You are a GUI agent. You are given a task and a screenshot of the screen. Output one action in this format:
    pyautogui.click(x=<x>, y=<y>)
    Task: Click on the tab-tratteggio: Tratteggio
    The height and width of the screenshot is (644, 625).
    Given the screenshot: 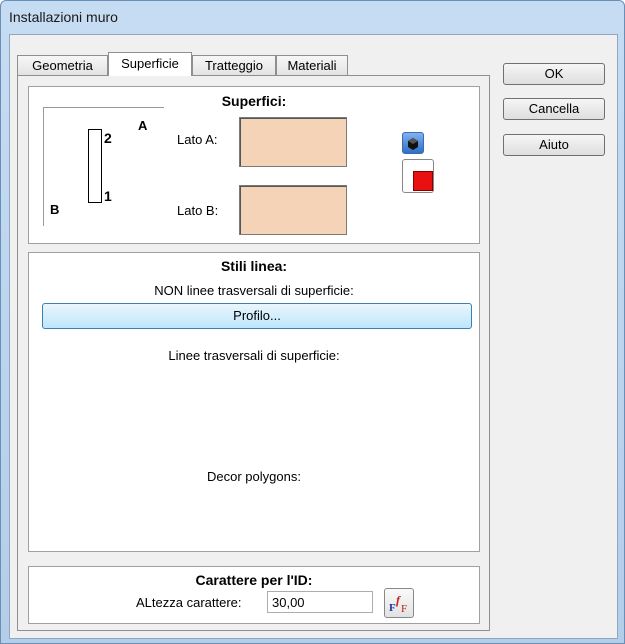 What is the action you would take?
    pyautogui.click(x=234, y=65)
    